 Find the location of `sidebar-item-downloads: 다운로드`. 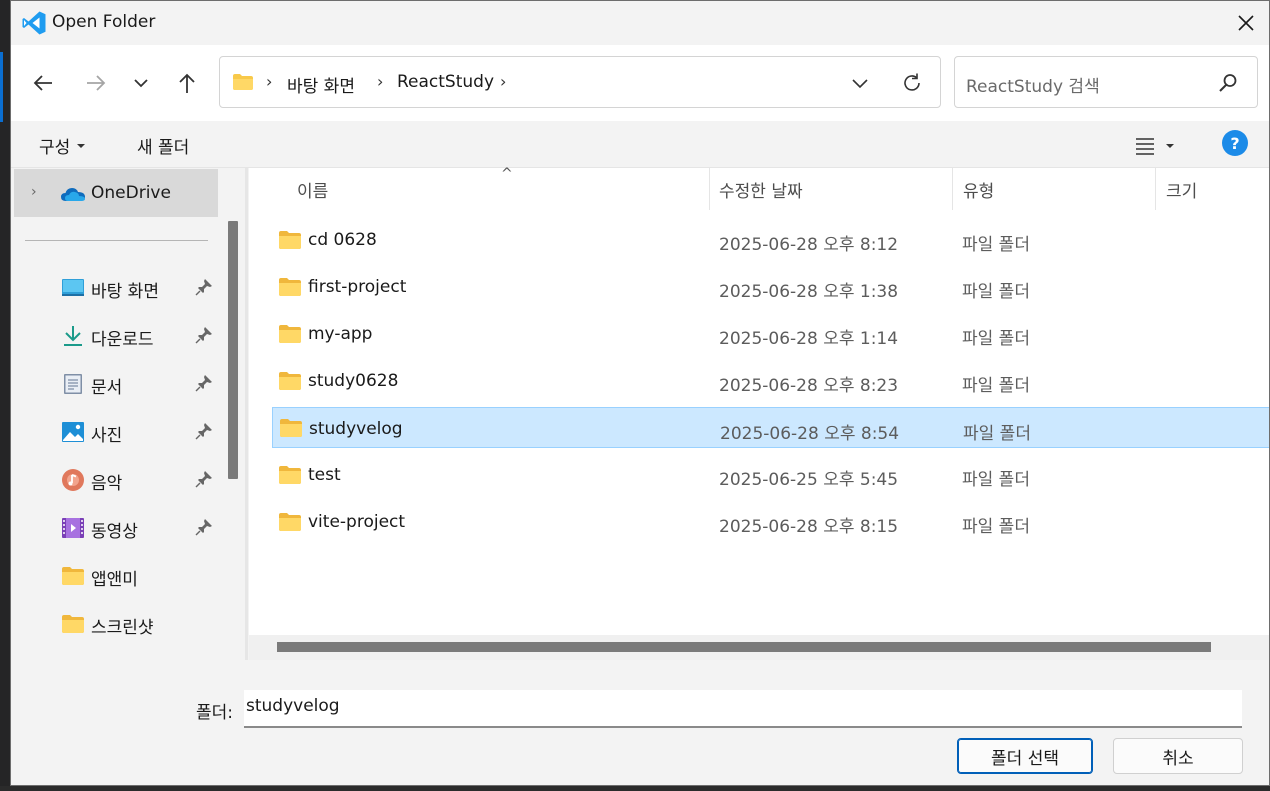

sidebar-item-downloads: 다운로드 is located at coordinates (115, 336).